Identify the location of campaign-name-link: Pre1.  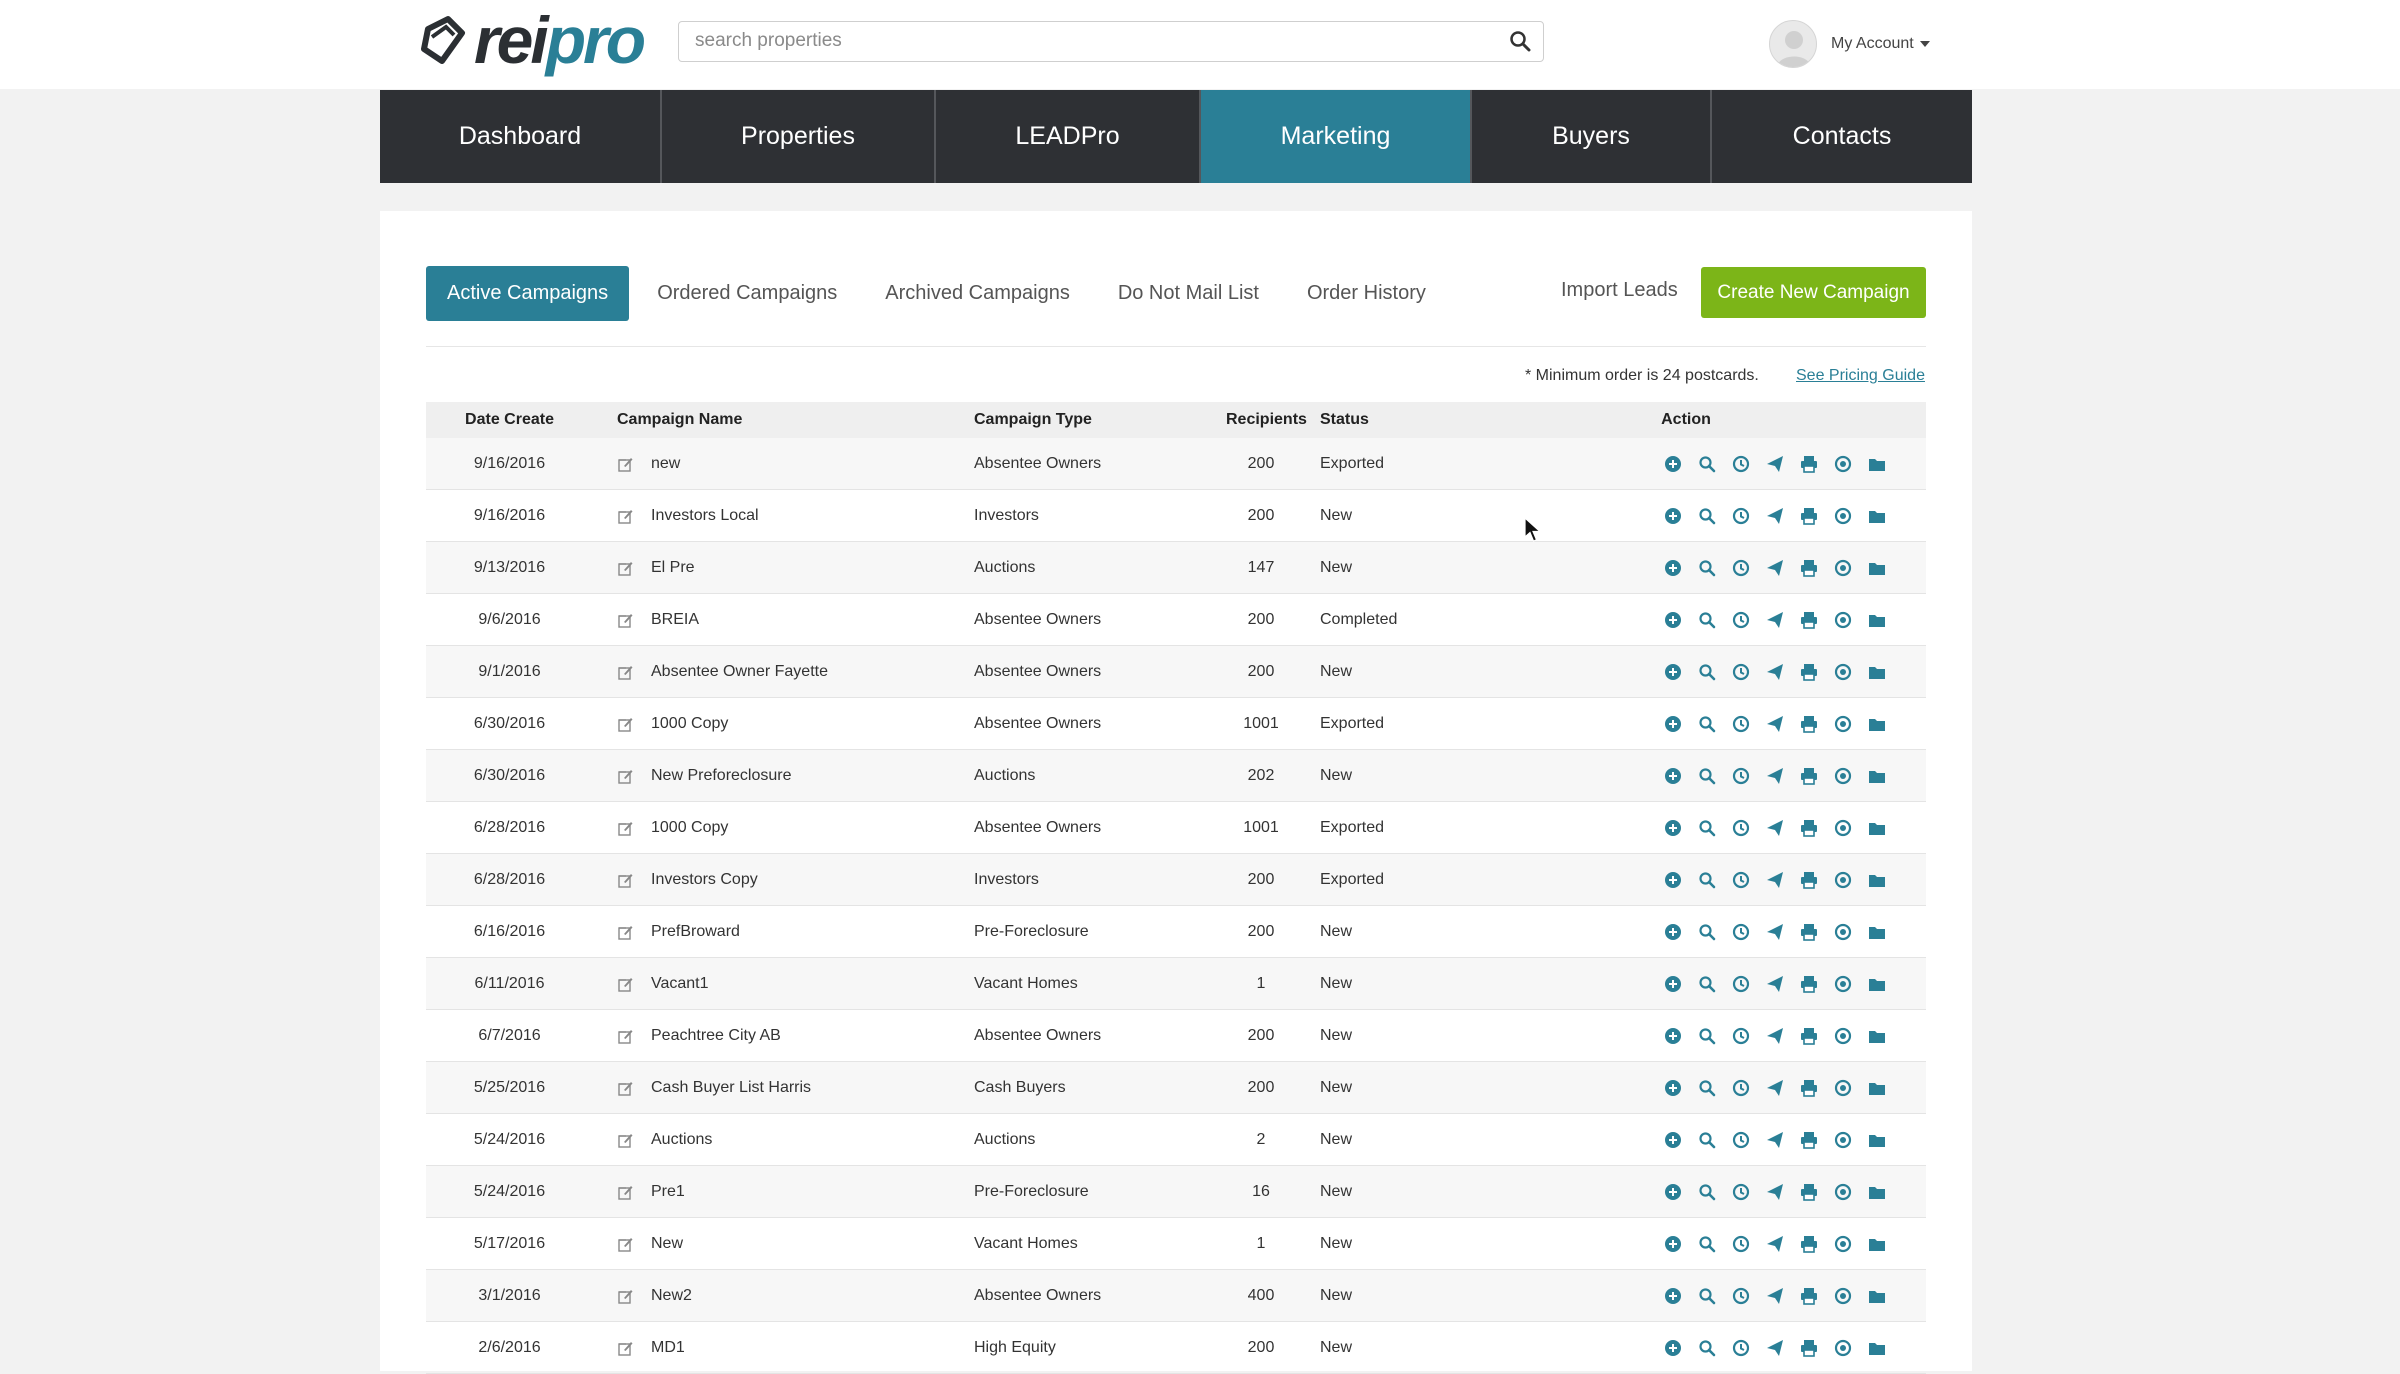
(668, 1192).